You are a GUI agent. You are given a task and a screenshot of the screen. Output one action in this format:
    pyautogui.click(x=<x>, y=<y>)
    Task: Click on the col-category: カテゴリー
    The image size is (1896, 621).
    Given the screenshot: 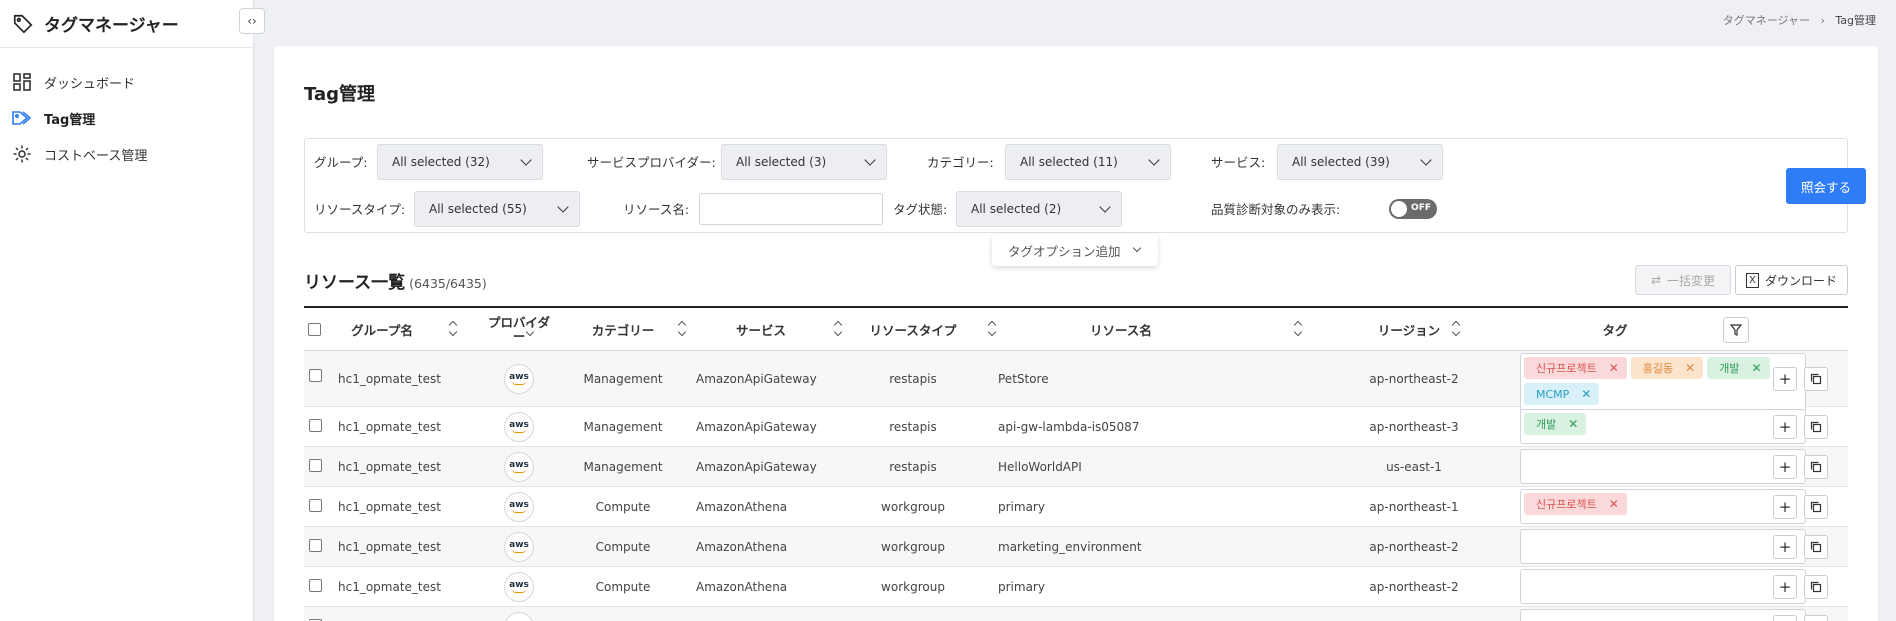 What is the action you would take?
    pyautogui.click(x=623, y=329)
    